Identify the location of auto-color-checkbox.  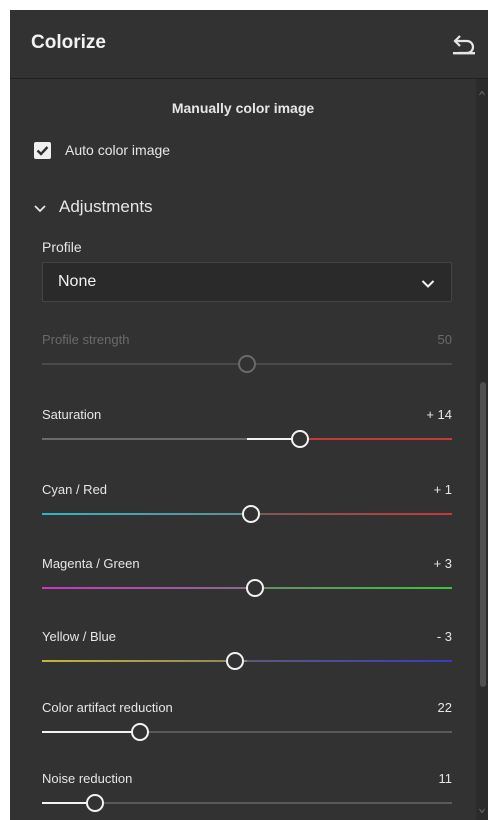
(42, 150).